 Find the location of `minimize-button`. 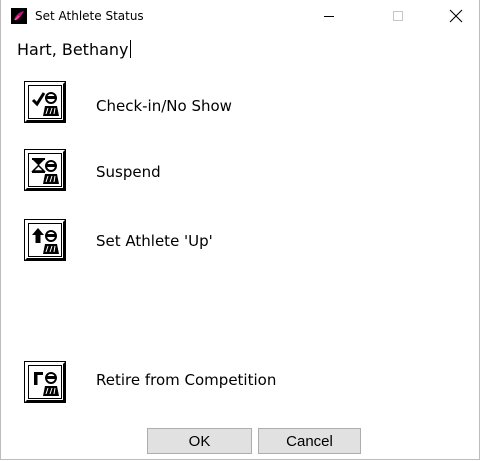

minimize-button is located at coordinates (329, 16).